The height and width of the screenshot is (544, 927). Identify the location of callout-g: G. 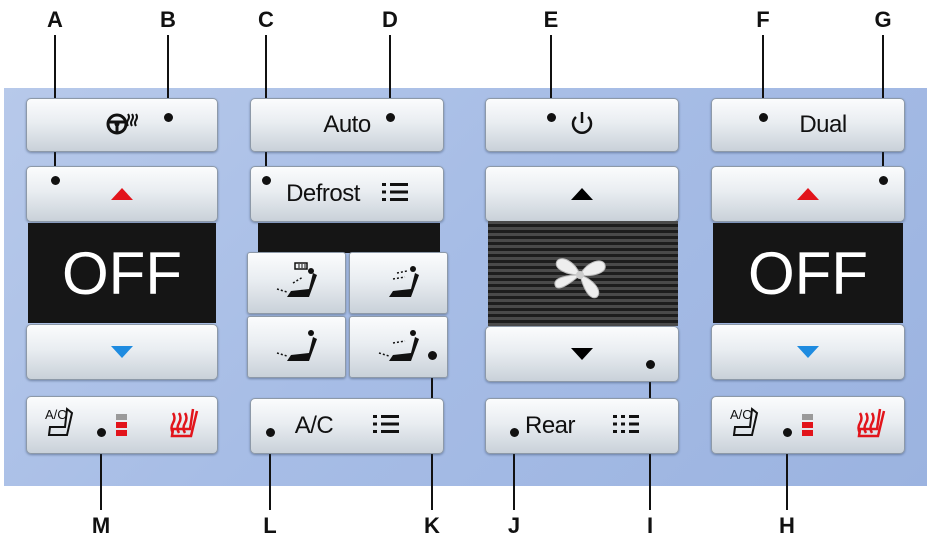
(883, 19).